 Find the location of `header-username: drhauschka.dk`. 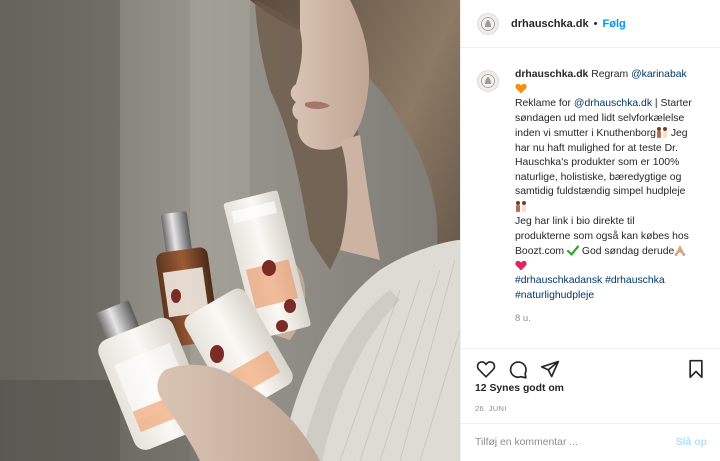

header-username: drhauschka.dk is located at coordinates (550, 24).